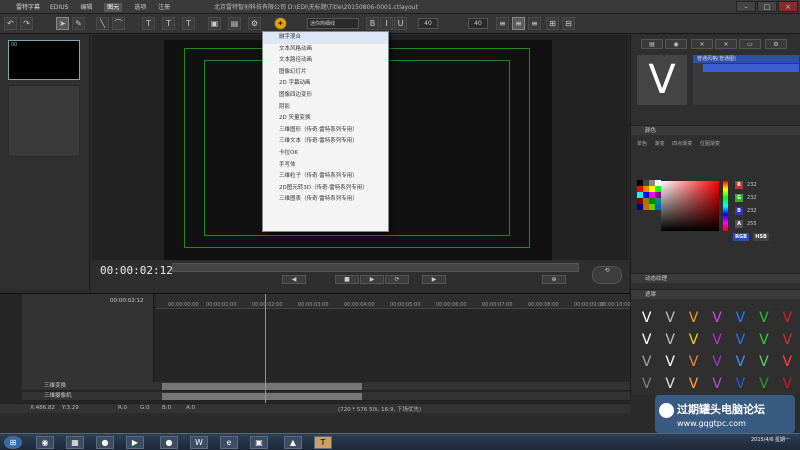 This screenshot has height=450, width=800. Describe the element at coordinates (386, 23) in the screenshot. I see `italic-icon: I` at that location.